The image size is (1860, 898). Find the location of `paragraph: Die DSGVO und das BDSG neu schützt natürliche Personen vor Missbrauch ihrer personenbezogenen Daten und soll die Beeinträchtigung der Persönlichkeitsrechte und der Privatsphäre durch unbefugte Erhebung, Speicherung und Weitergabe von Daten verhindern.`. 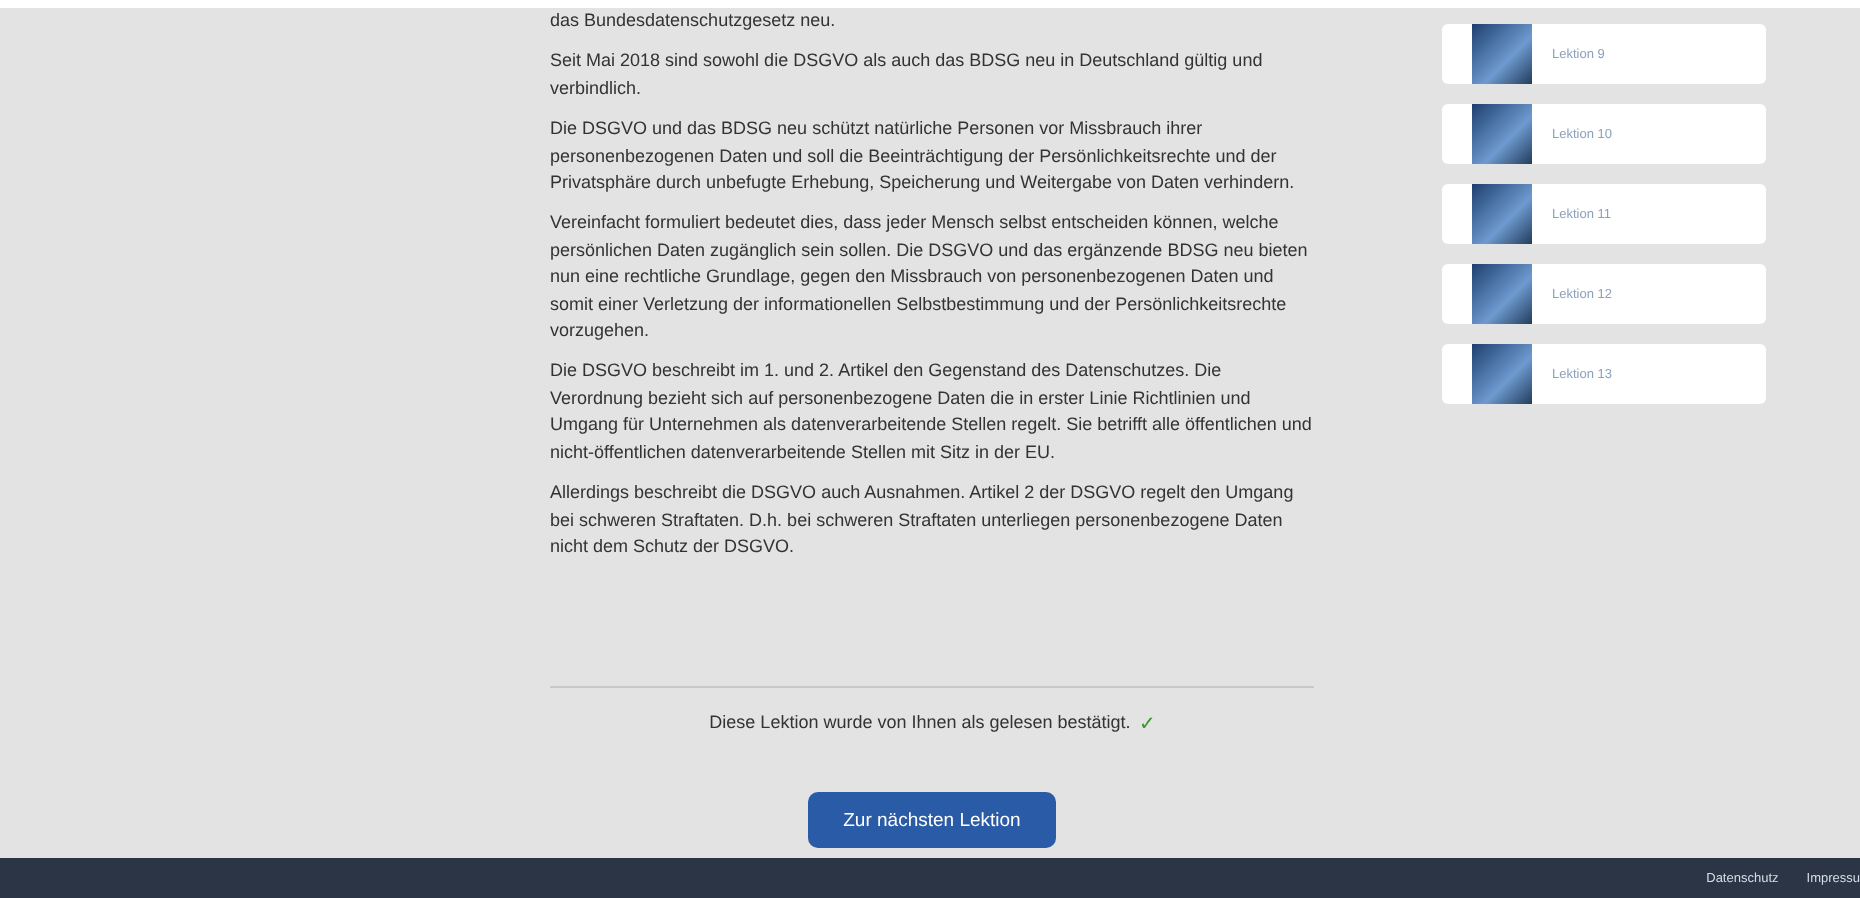

paragraph: Die DSGVO und das BDSG neu schützt natürliche Personen vor Missbrauch ihrer personenbezogenen Daten und soll die Beeinträchtigung der Persönlichkeitsrechte und der Privatsphäre durch unbefugte Erhebung, Speicherung und Weitergabe von Daten verhindern. is located at coordinates (923, 156).